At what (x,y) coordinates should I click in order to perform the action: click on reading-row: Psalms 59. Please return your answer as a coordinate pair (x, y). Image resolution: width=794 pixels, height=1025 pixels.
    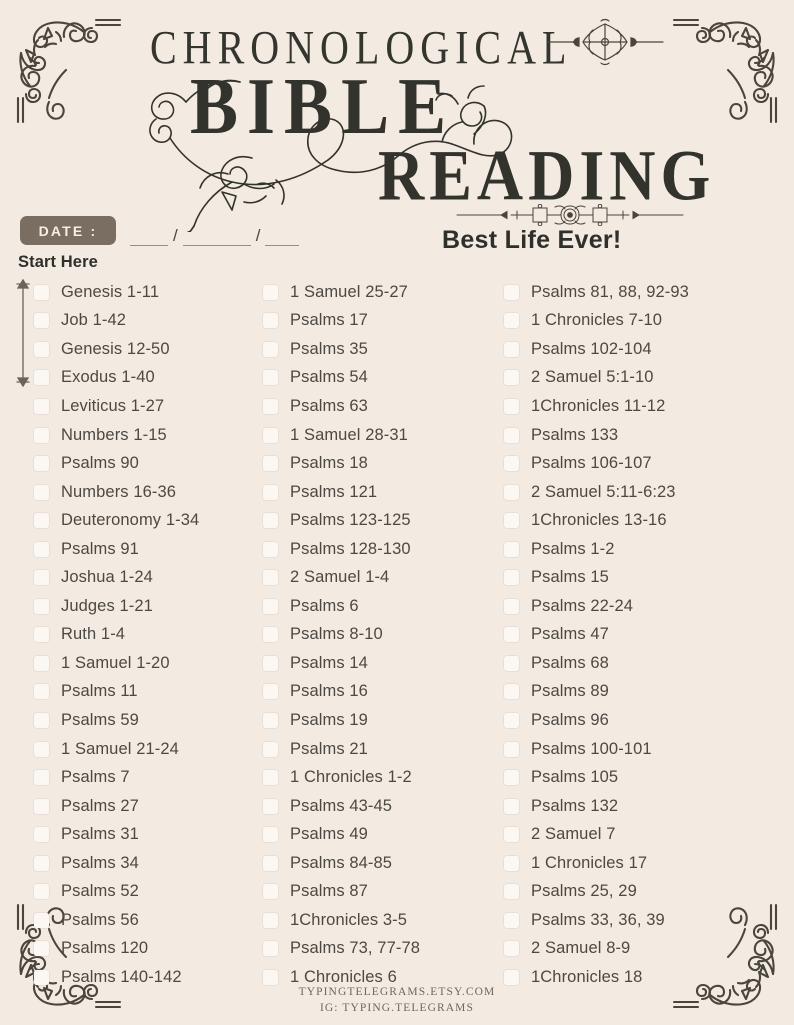
    Looking at the image, I should click on (147, 720).